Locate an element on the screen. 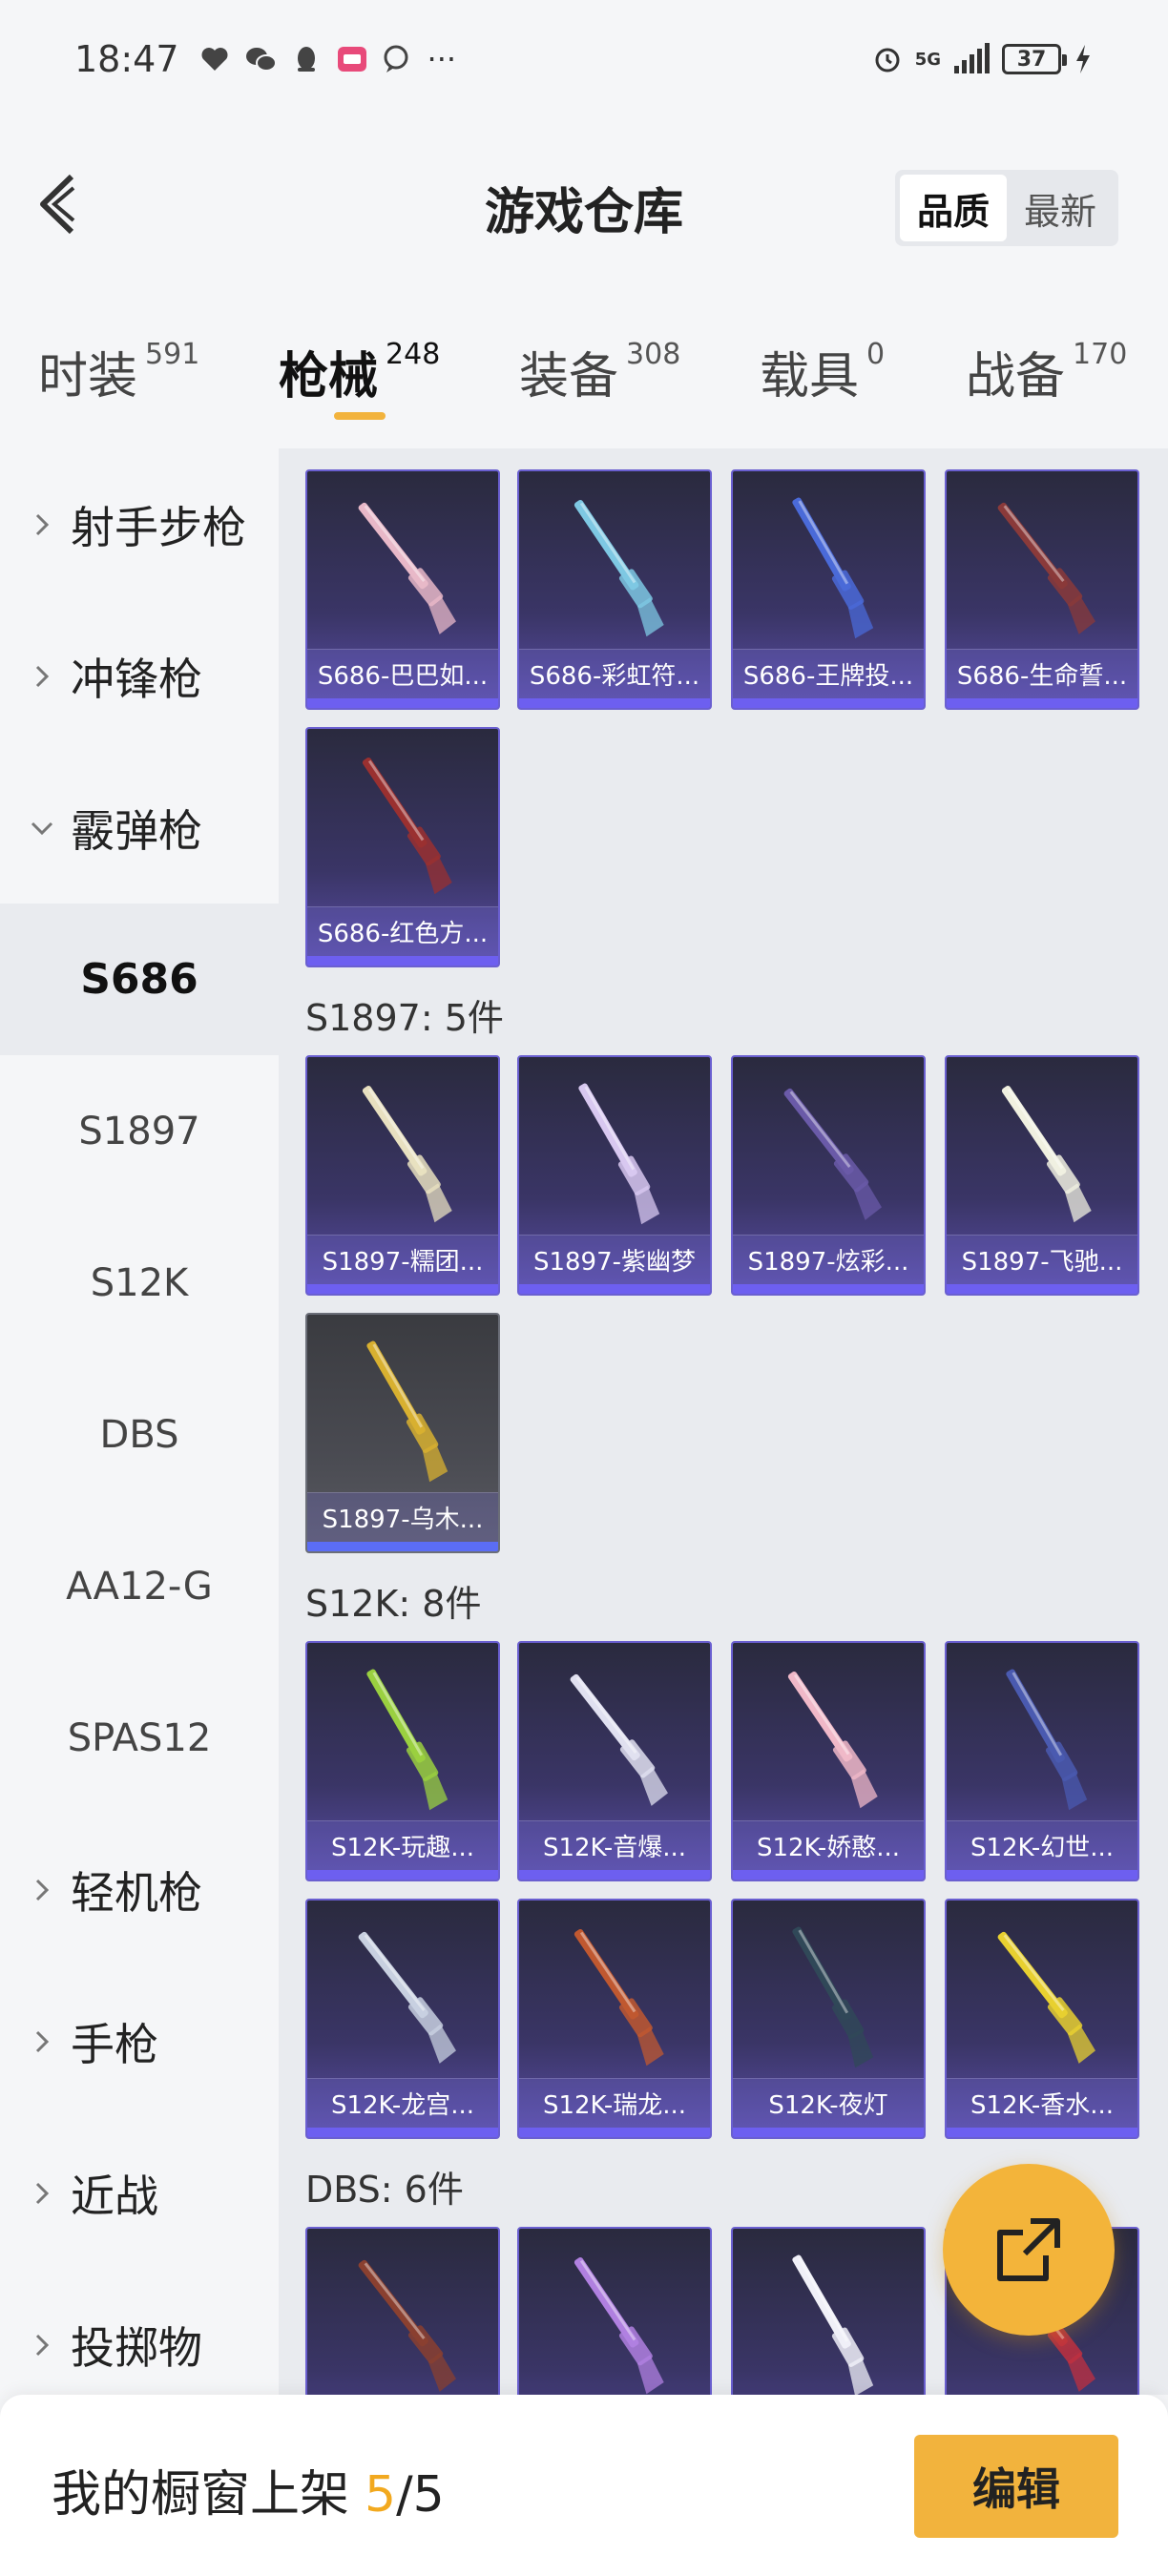  sidebar-item: SPAS12 is located at coordinates (139, 1738).